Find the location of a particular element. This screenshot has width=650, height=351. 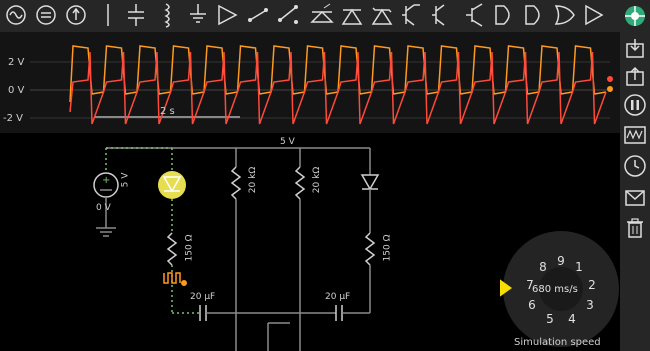

source-voltage-label: 5 V is located at coordinates (125, 180).